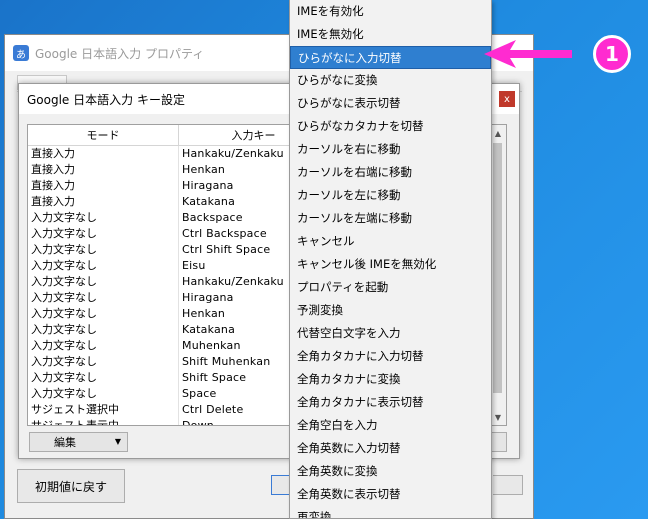 Image resolution: width=648 pixels, height=519 pixels. What do you see at coordinates (528, 54) in the screenshot?
I see `annotation-arrow-icon` at bounding box center [528, 54].